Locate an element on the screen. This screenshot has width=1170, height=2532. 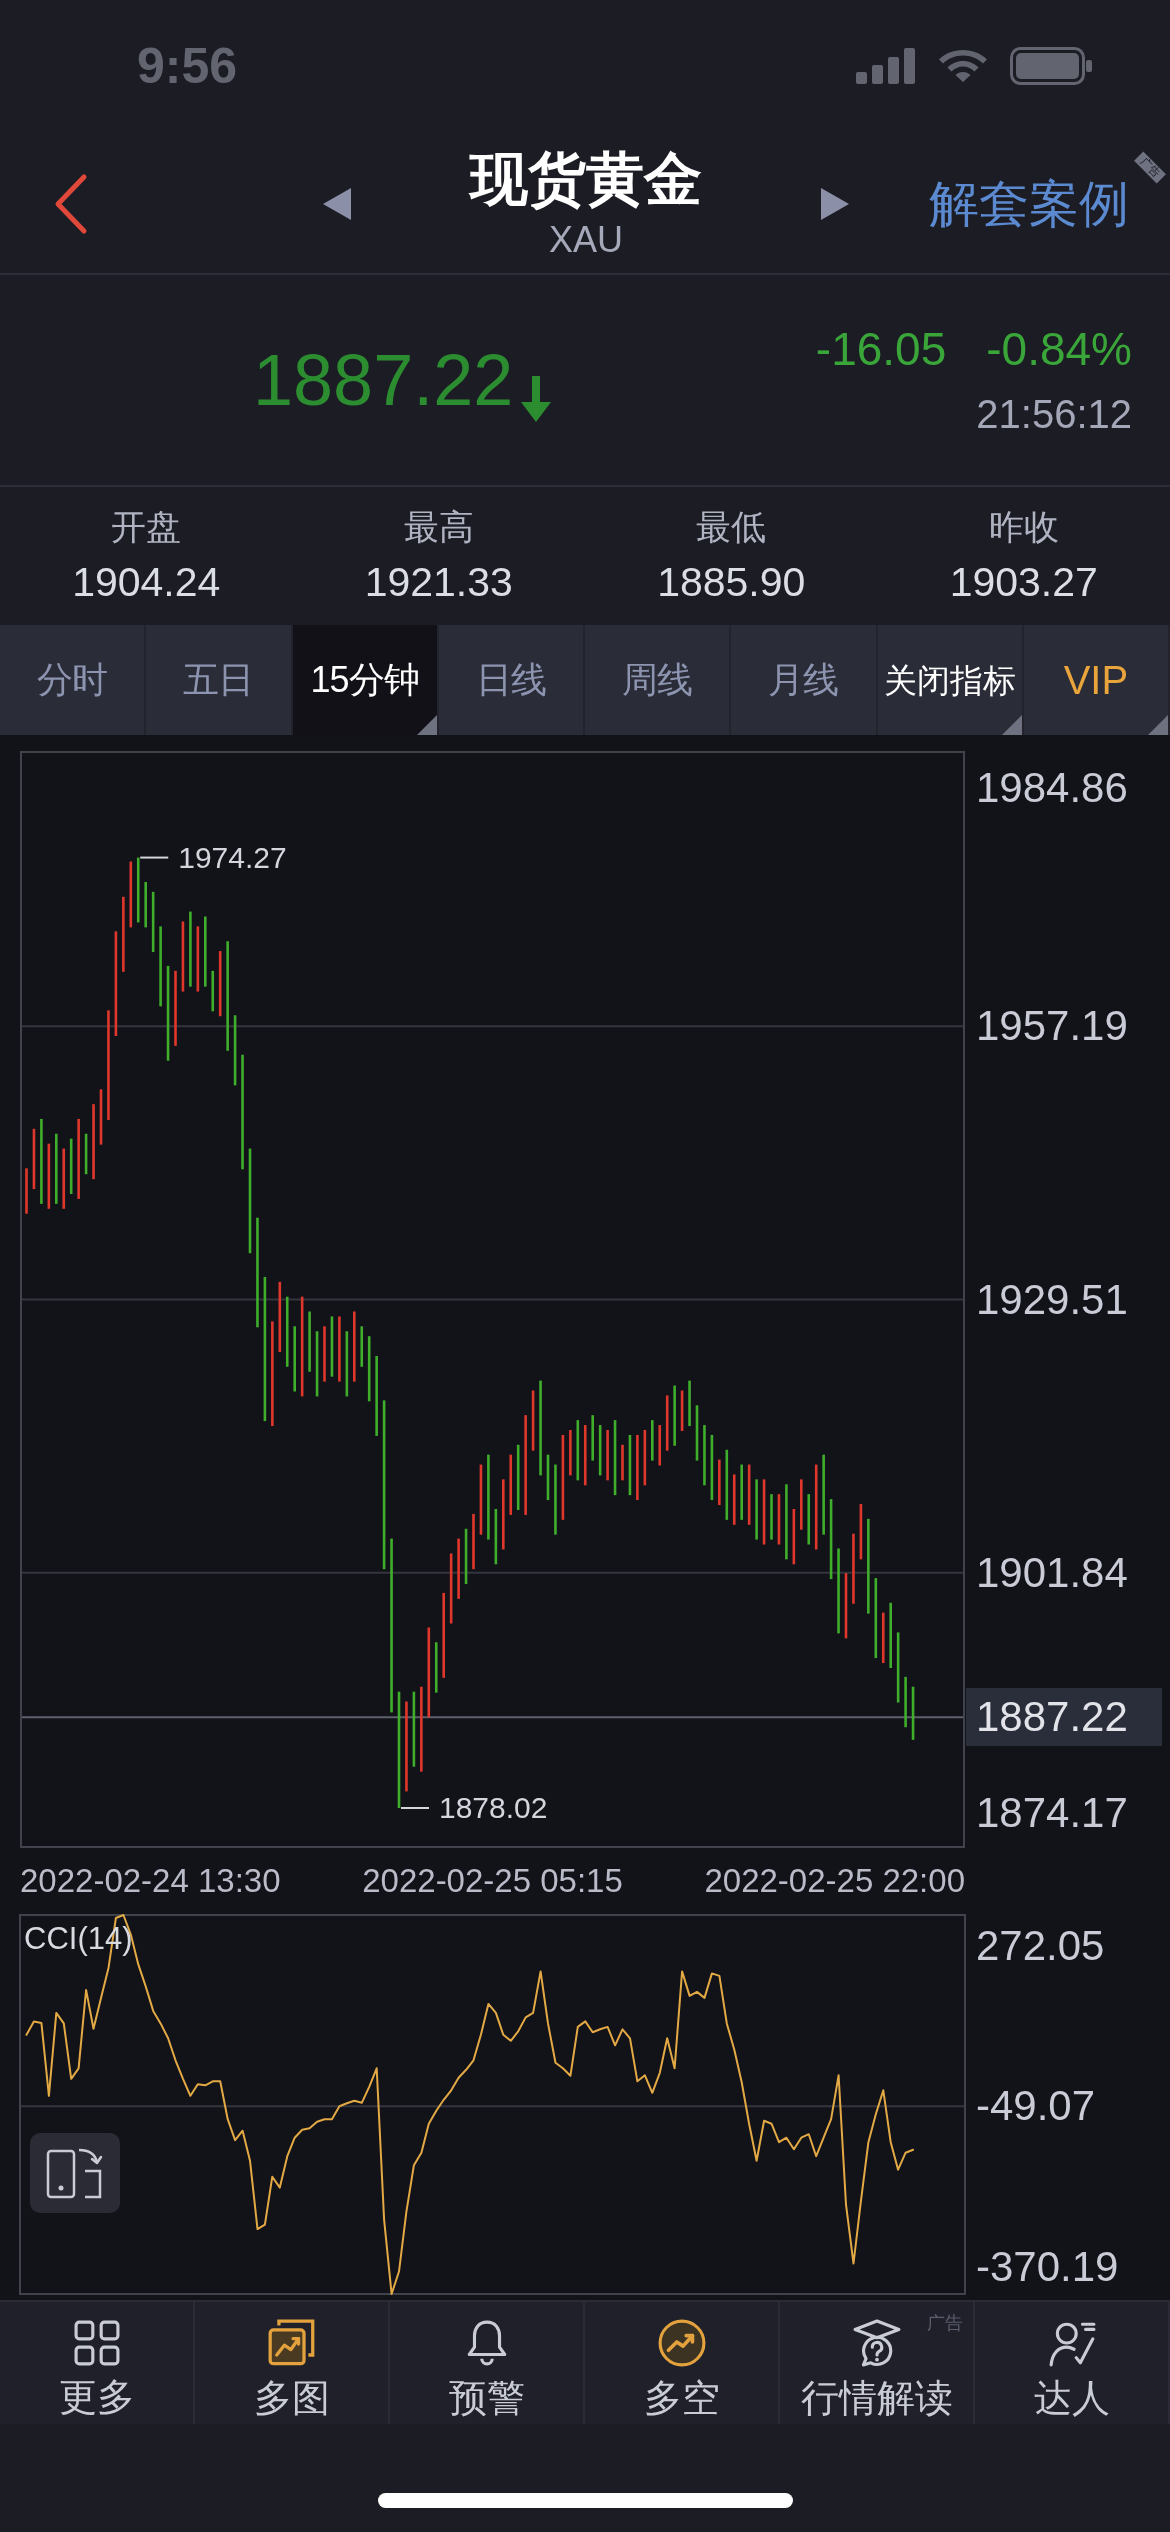
wifi-icon is located at coordinates (963, 65).